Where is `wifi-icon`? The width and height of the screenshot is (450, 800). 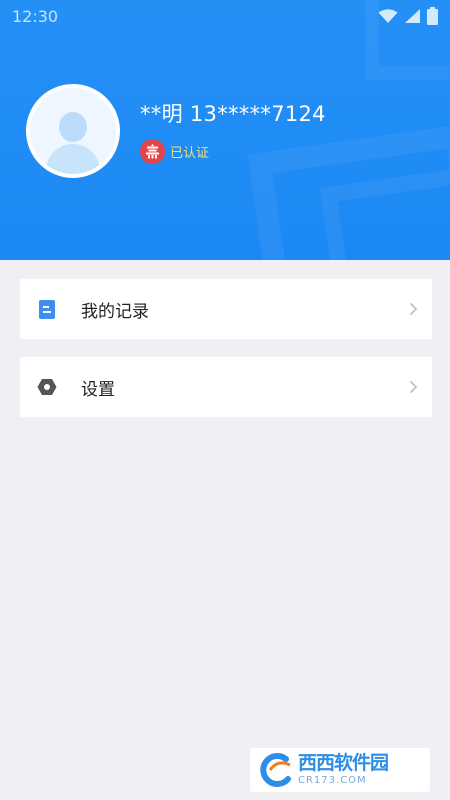
wifi-icon is located at coordinates (388, 16).